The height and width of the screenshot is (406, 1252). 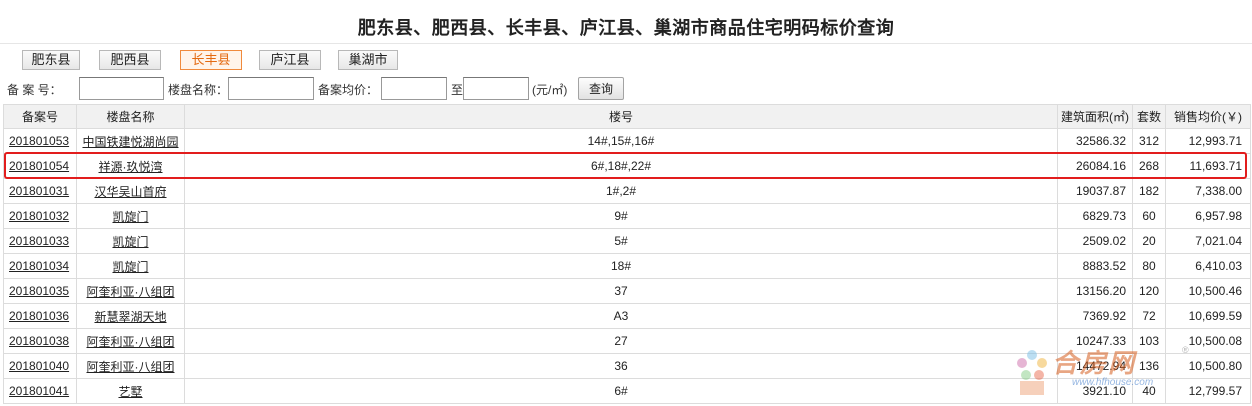 I want to click on project-name-cell: 中国铁建悦湖尚园, so click(x=130, y=141).